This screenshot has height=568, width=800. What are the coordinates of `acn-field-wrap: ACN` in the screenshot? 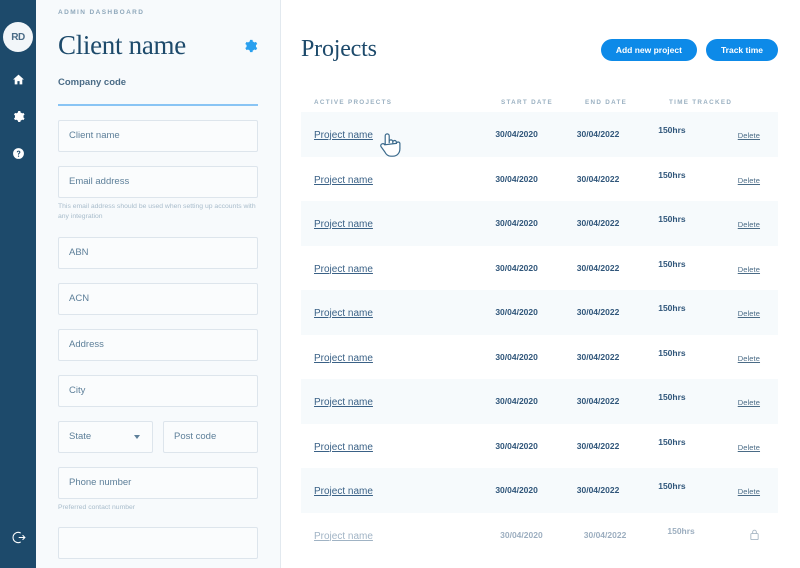 It's located at (158, 298).